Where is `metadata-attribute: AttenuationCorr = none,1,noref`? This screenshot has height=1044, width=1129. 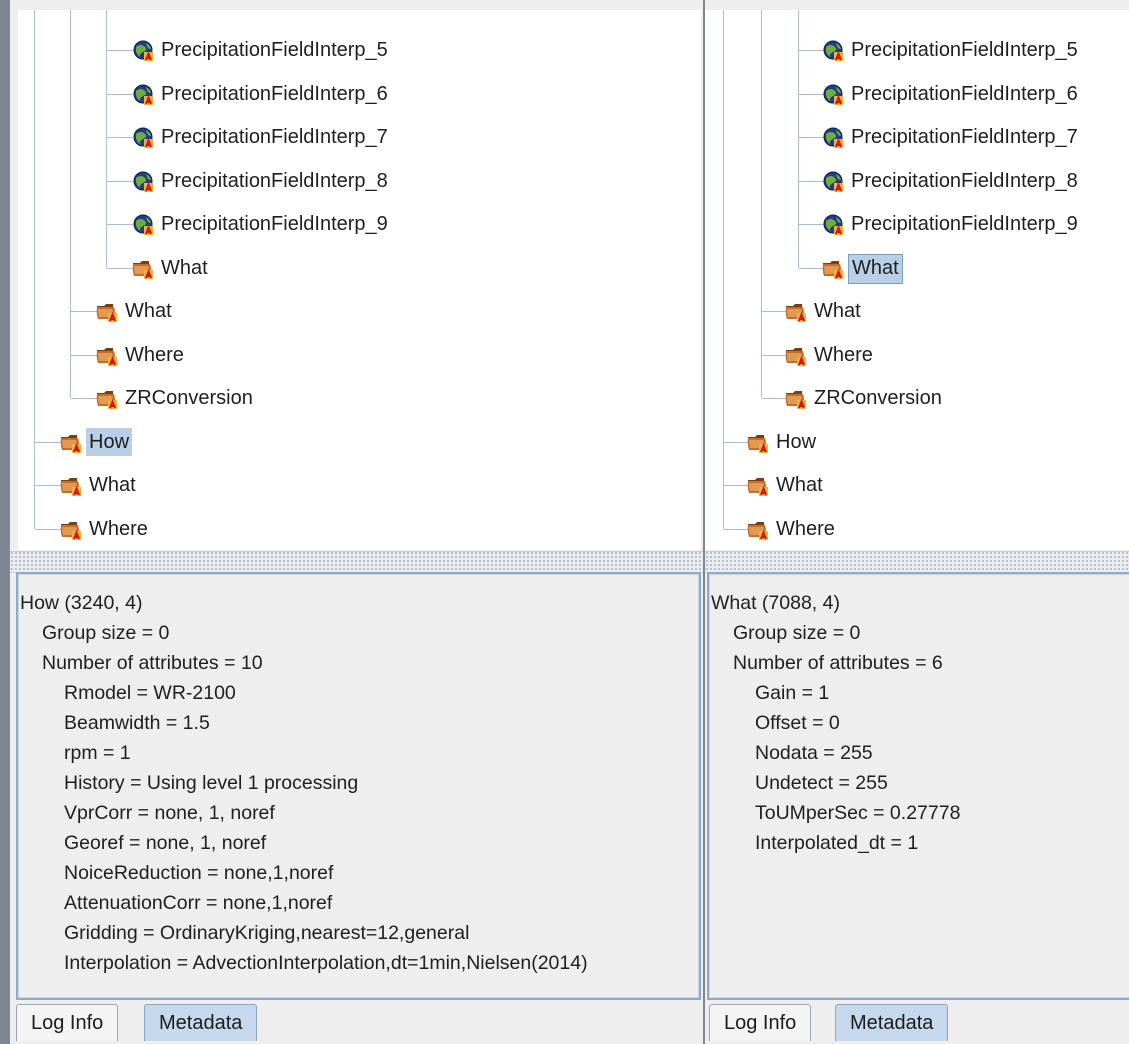
metadata-attribute: AttenuationCorr = none,1,noref is located at coordinates (198, 903).